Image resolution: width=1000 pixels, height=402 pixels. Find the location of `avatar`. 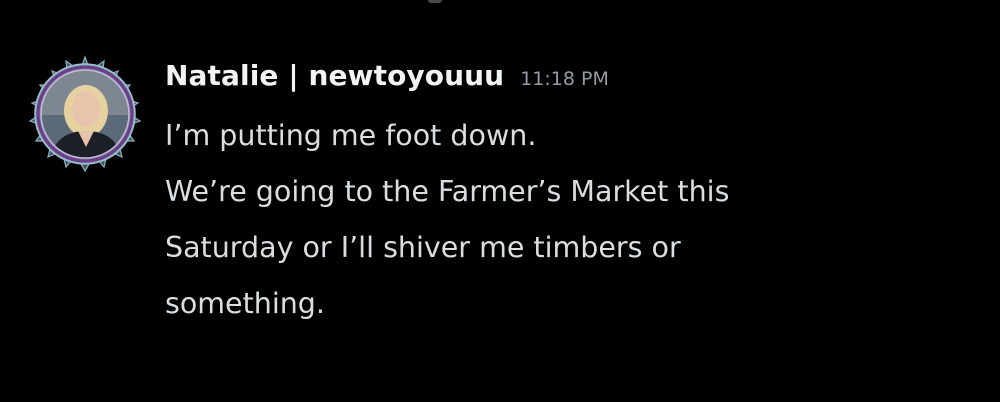

avatar is located at coordinates (85, 114).